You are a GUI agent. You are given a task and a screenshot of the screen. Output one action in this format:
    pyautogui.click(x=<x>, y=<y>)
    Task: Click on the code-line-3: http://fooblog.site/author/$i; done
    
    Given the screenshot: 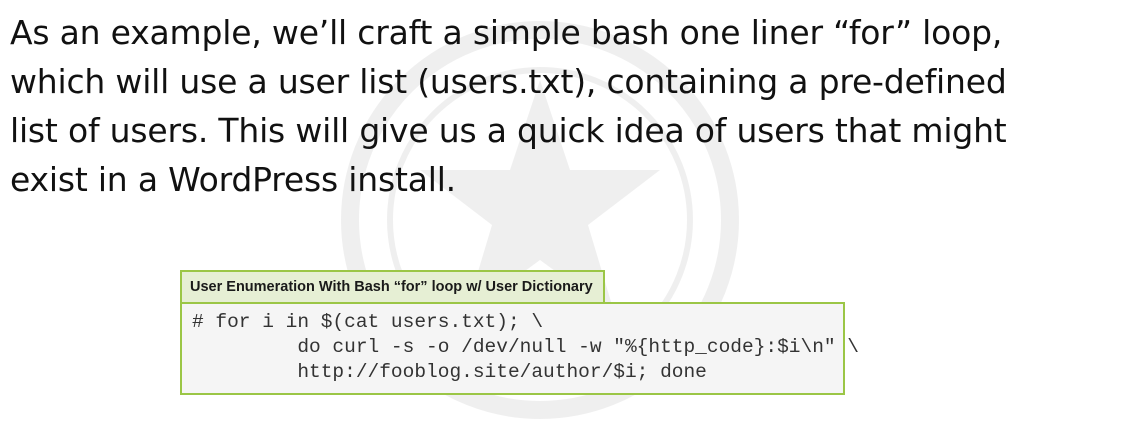 What is the action you would take?
    pyautogui.click(x=449, y=372)
    